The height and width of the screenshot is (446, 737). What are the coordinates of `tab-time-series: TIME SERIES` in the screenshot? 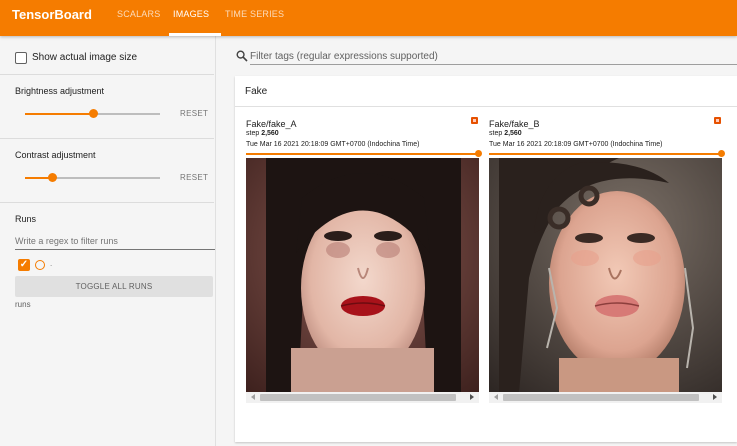 It's located at (254, 14).